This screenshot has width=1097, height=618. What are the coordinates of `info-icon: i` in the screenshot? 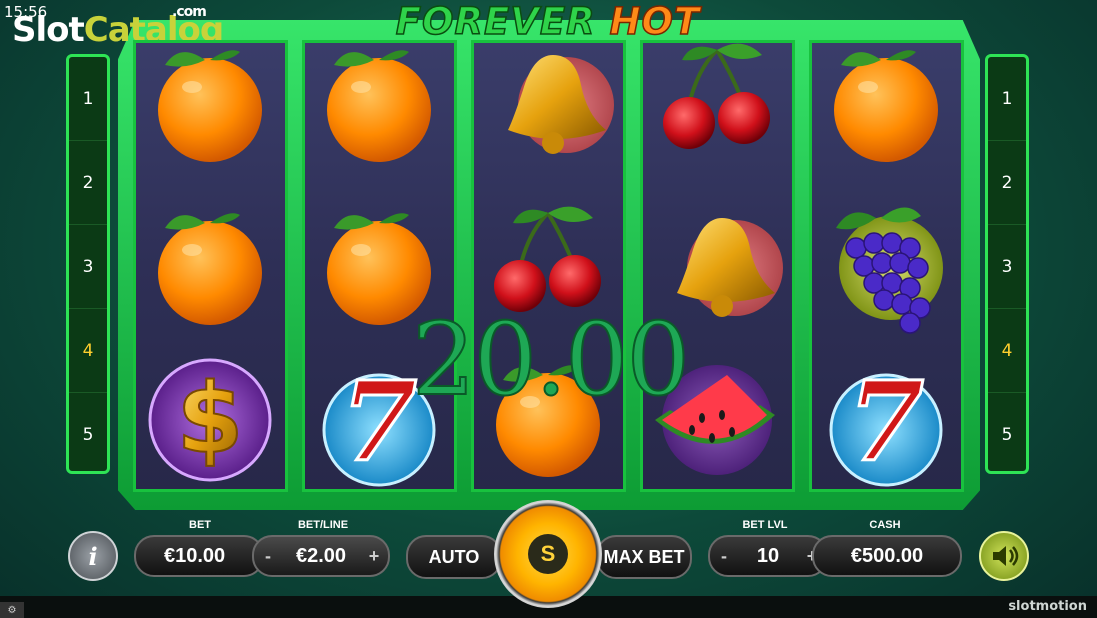 It's located at (93, 556).